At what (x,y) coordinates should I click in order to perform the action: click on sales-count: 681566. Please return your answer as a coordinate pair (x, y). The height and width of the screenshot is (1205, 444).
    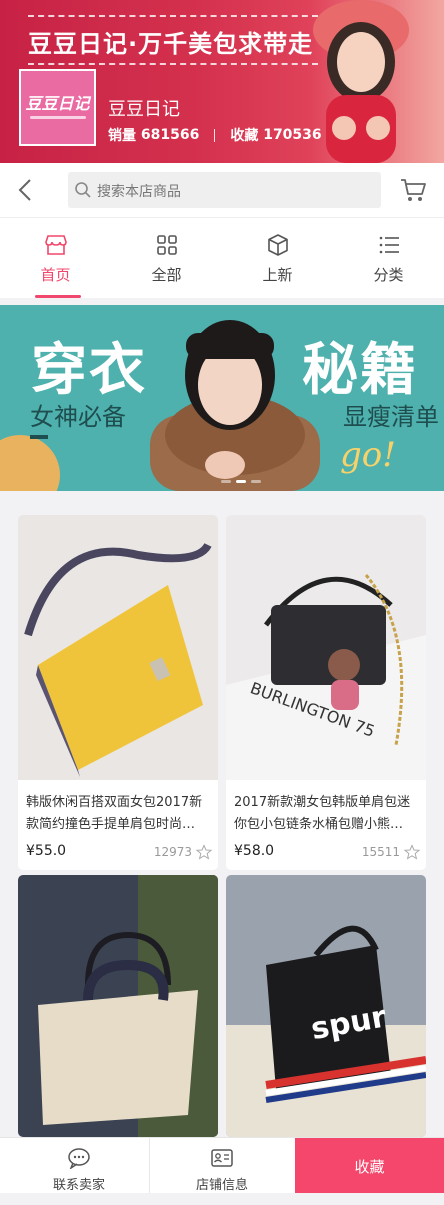
    Looking at the image, I should click on (170, 135).